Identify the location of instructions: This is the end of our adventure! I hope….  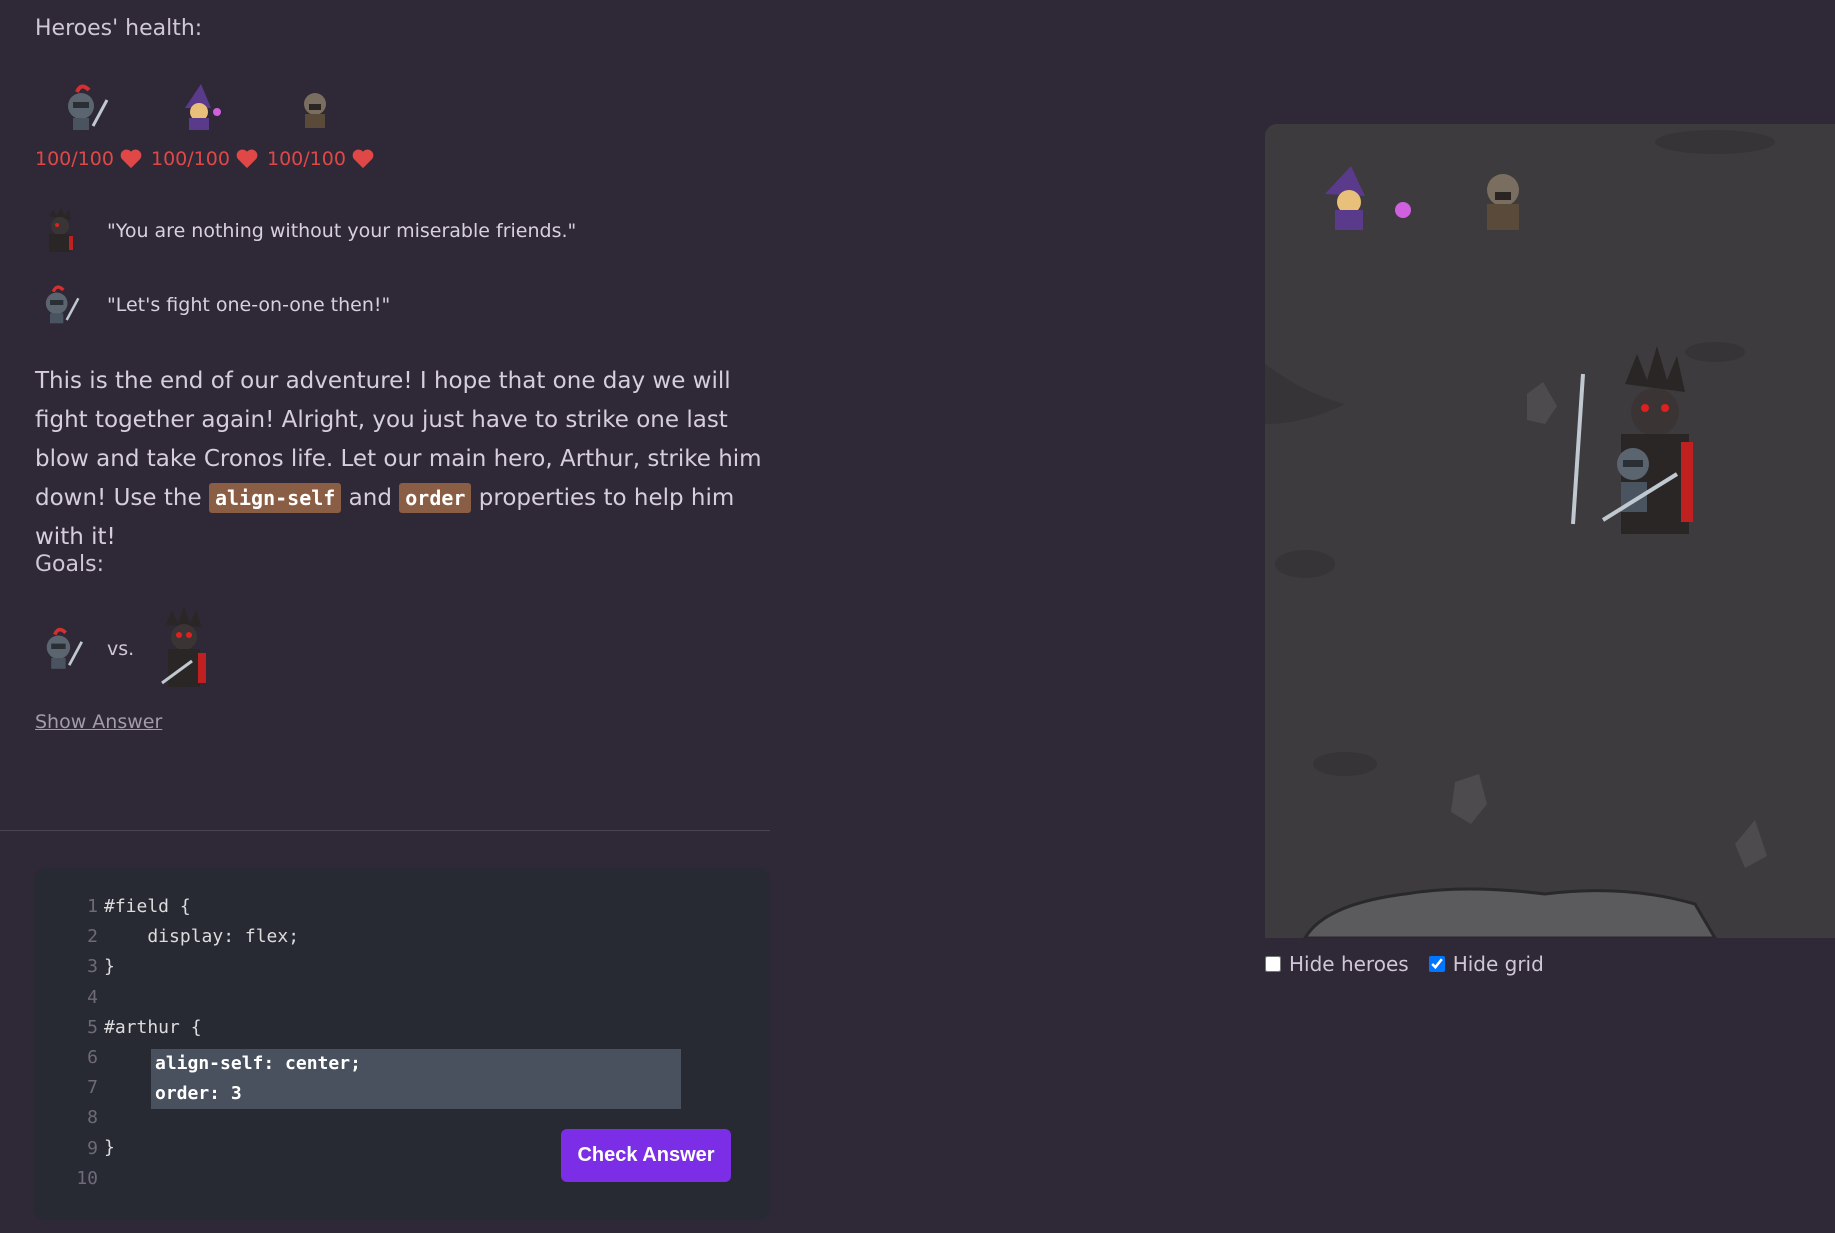
(402, 459).